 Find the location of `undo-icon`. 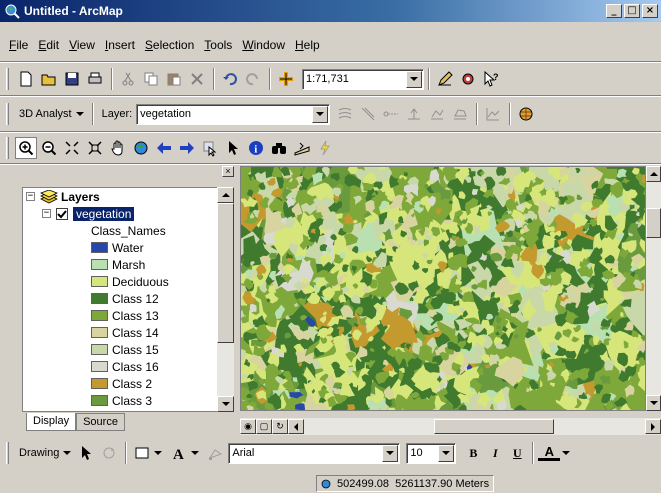

undo-icon is located at coordinates (230, 79).